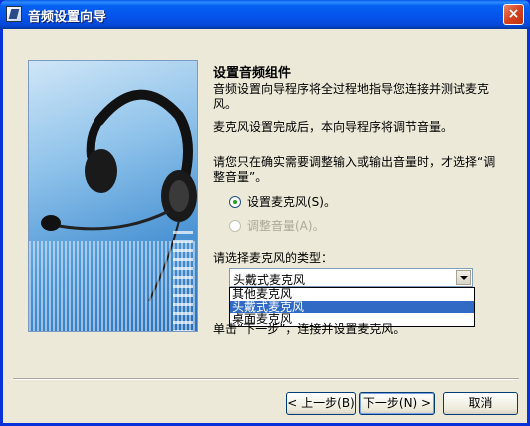 The width and height of the screenshot is (530, 426). I want to click on dropdown-item-other: 其他麦克风, so click(352, 294).